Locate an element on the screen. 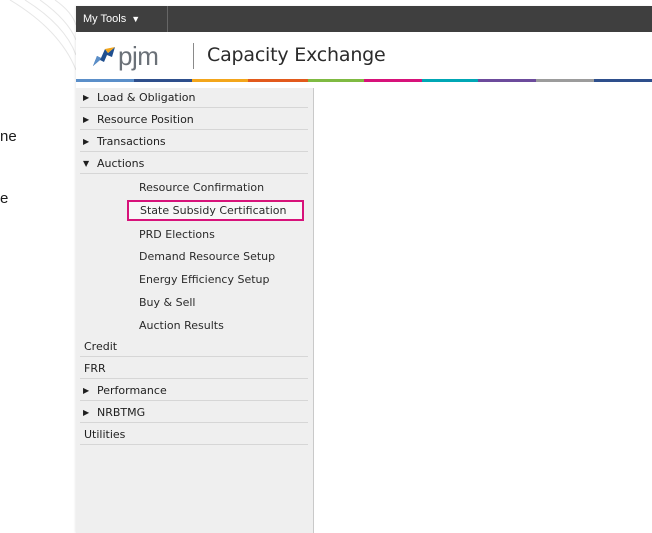 The image size is (652, 533). sidebar-subitem-resource-confirmation: Resource Confirmation is located at coordinates (215, 187).